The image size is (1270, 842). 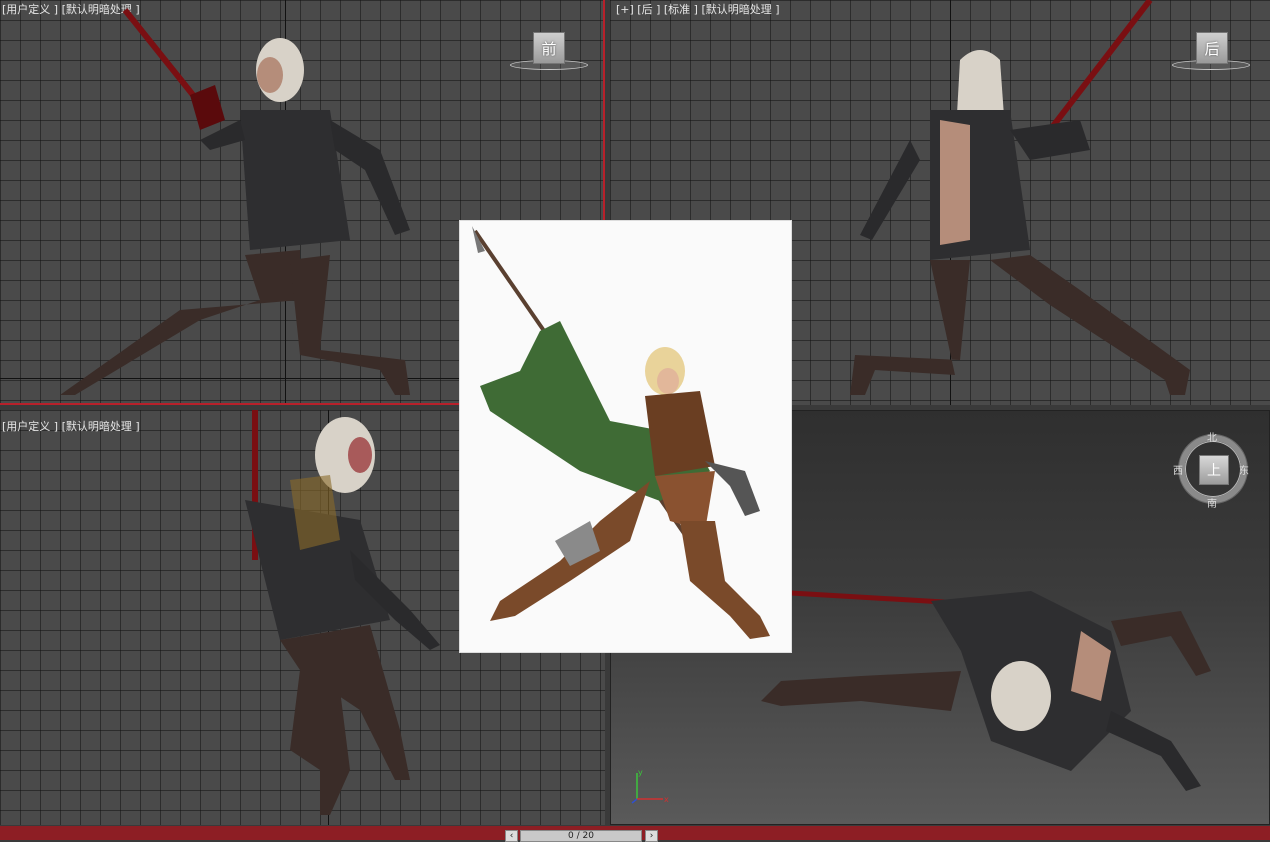 I want to click on compass-south-label: 南, so click(x=1212, y=504).